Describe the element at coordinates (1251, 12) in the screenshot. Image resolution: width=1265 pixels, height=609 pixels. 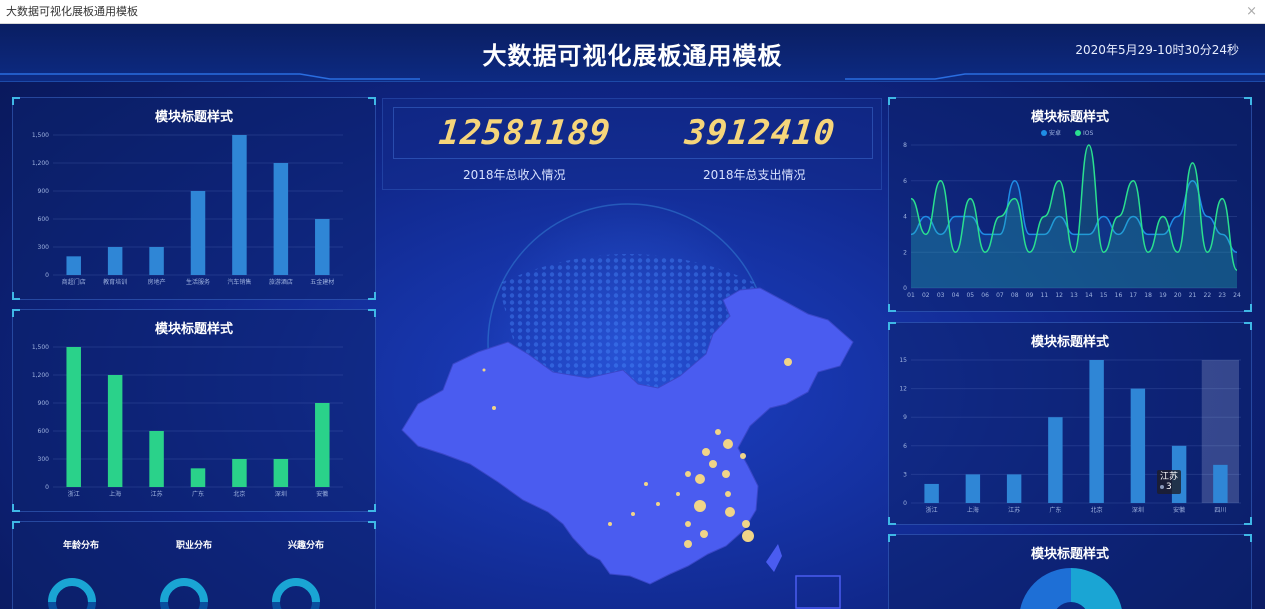
I see `close-icon: ×` at that location.